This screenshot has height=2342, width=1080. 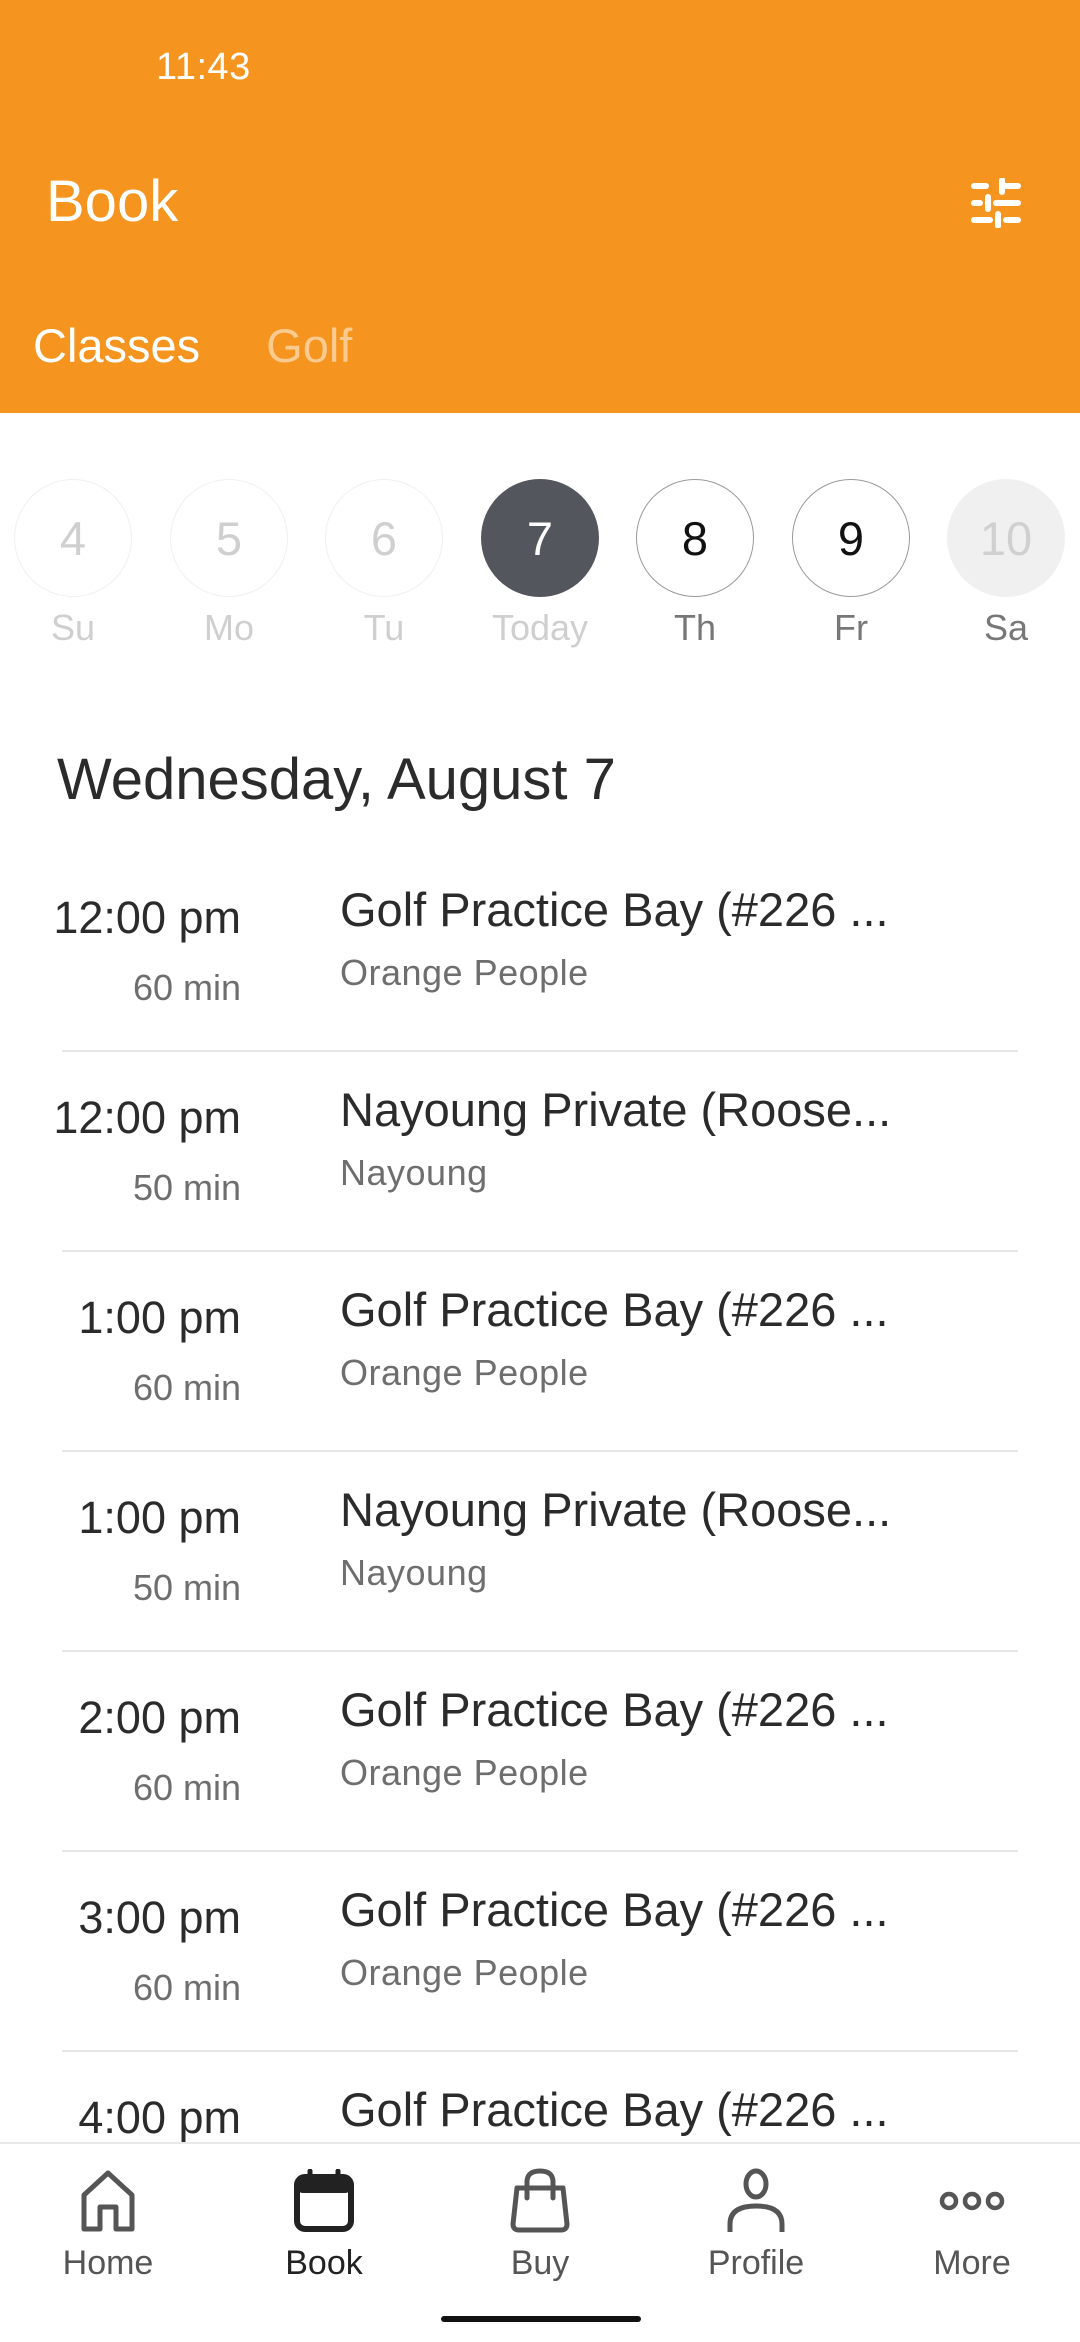 I want to click on day-label: Tu, so click(x=384, y=627).